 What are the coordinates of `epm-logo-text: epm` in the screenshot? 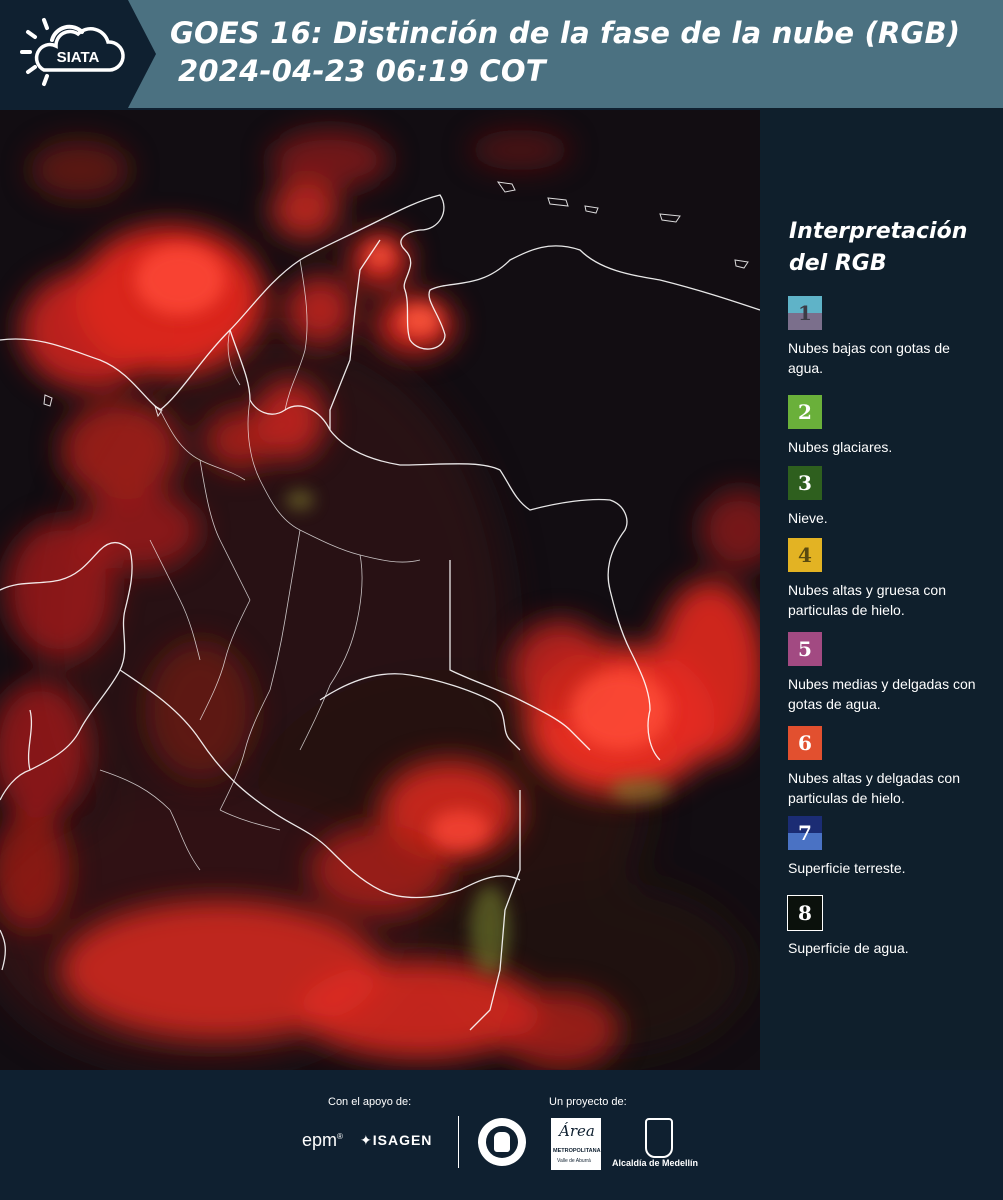 It's located at (320, 1140).